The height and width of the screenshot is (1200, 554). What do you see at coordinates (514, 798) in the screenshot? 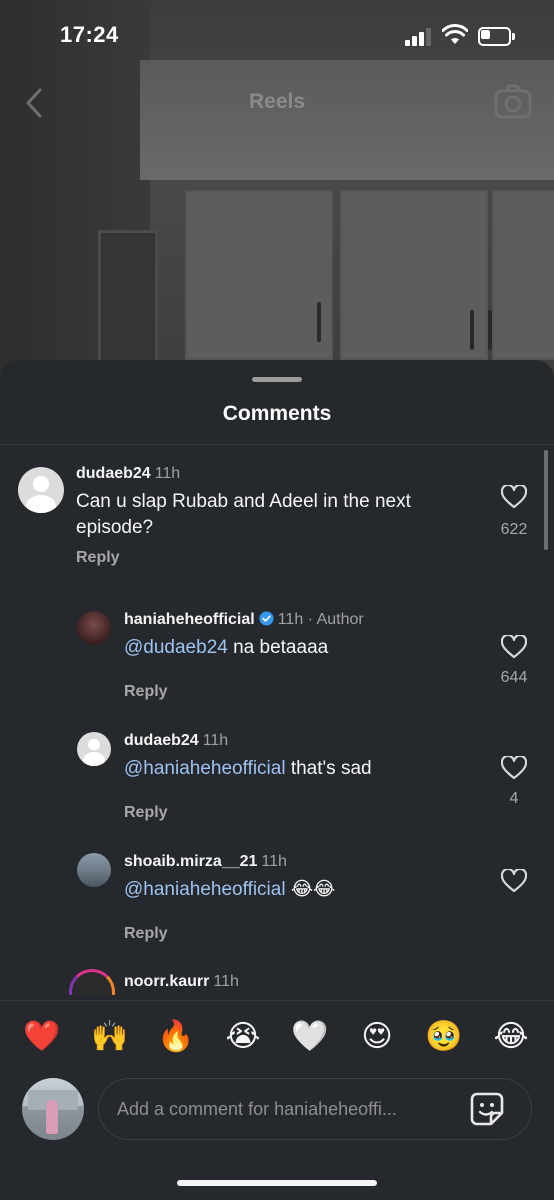
I see `like-count: 4` at bounding box center [514, 798].